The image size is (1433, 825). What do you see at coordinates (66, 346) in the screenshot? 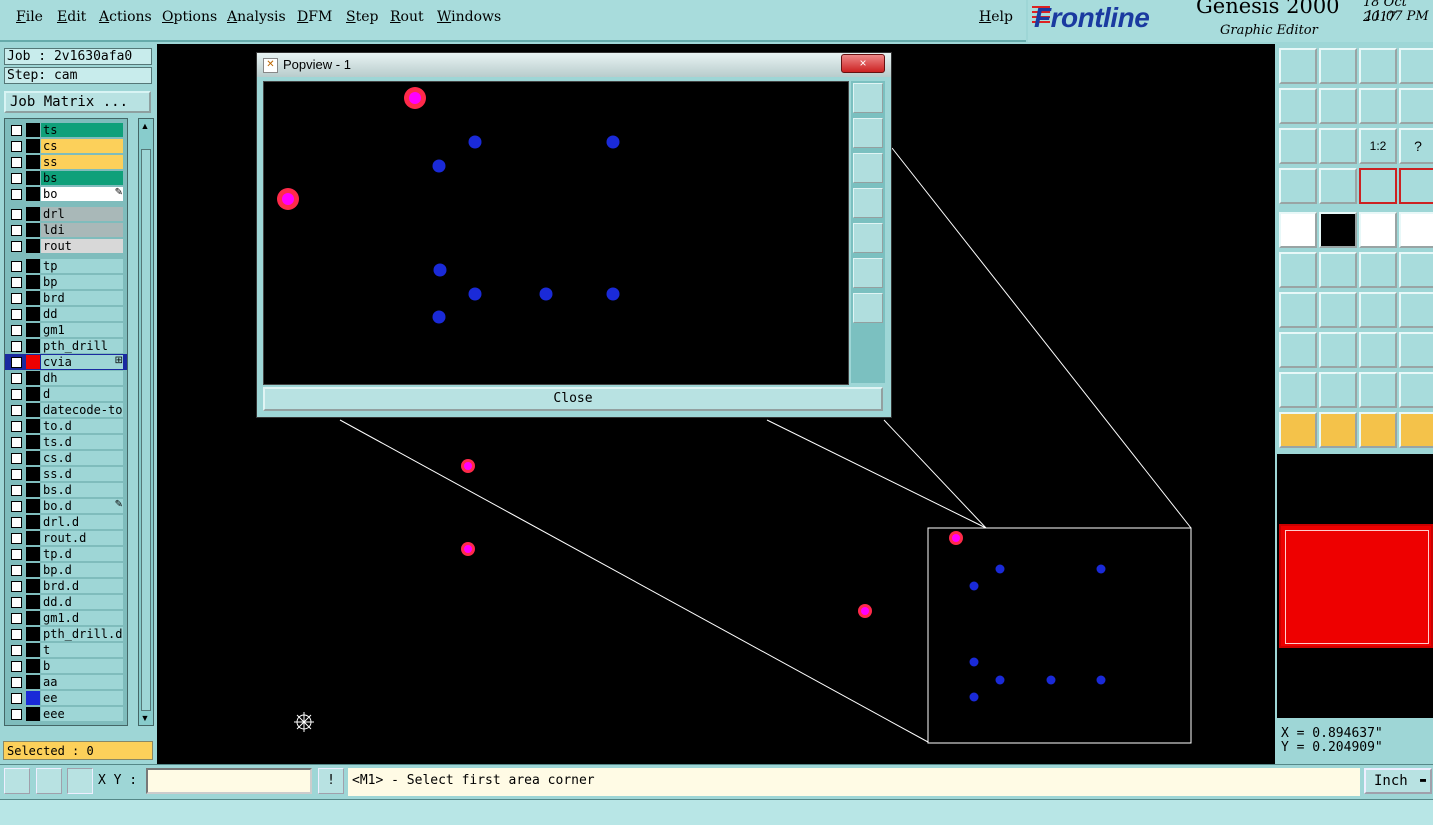
I see `layer-row-pth_drill: pth_drill` at bounding box center [66, 346].